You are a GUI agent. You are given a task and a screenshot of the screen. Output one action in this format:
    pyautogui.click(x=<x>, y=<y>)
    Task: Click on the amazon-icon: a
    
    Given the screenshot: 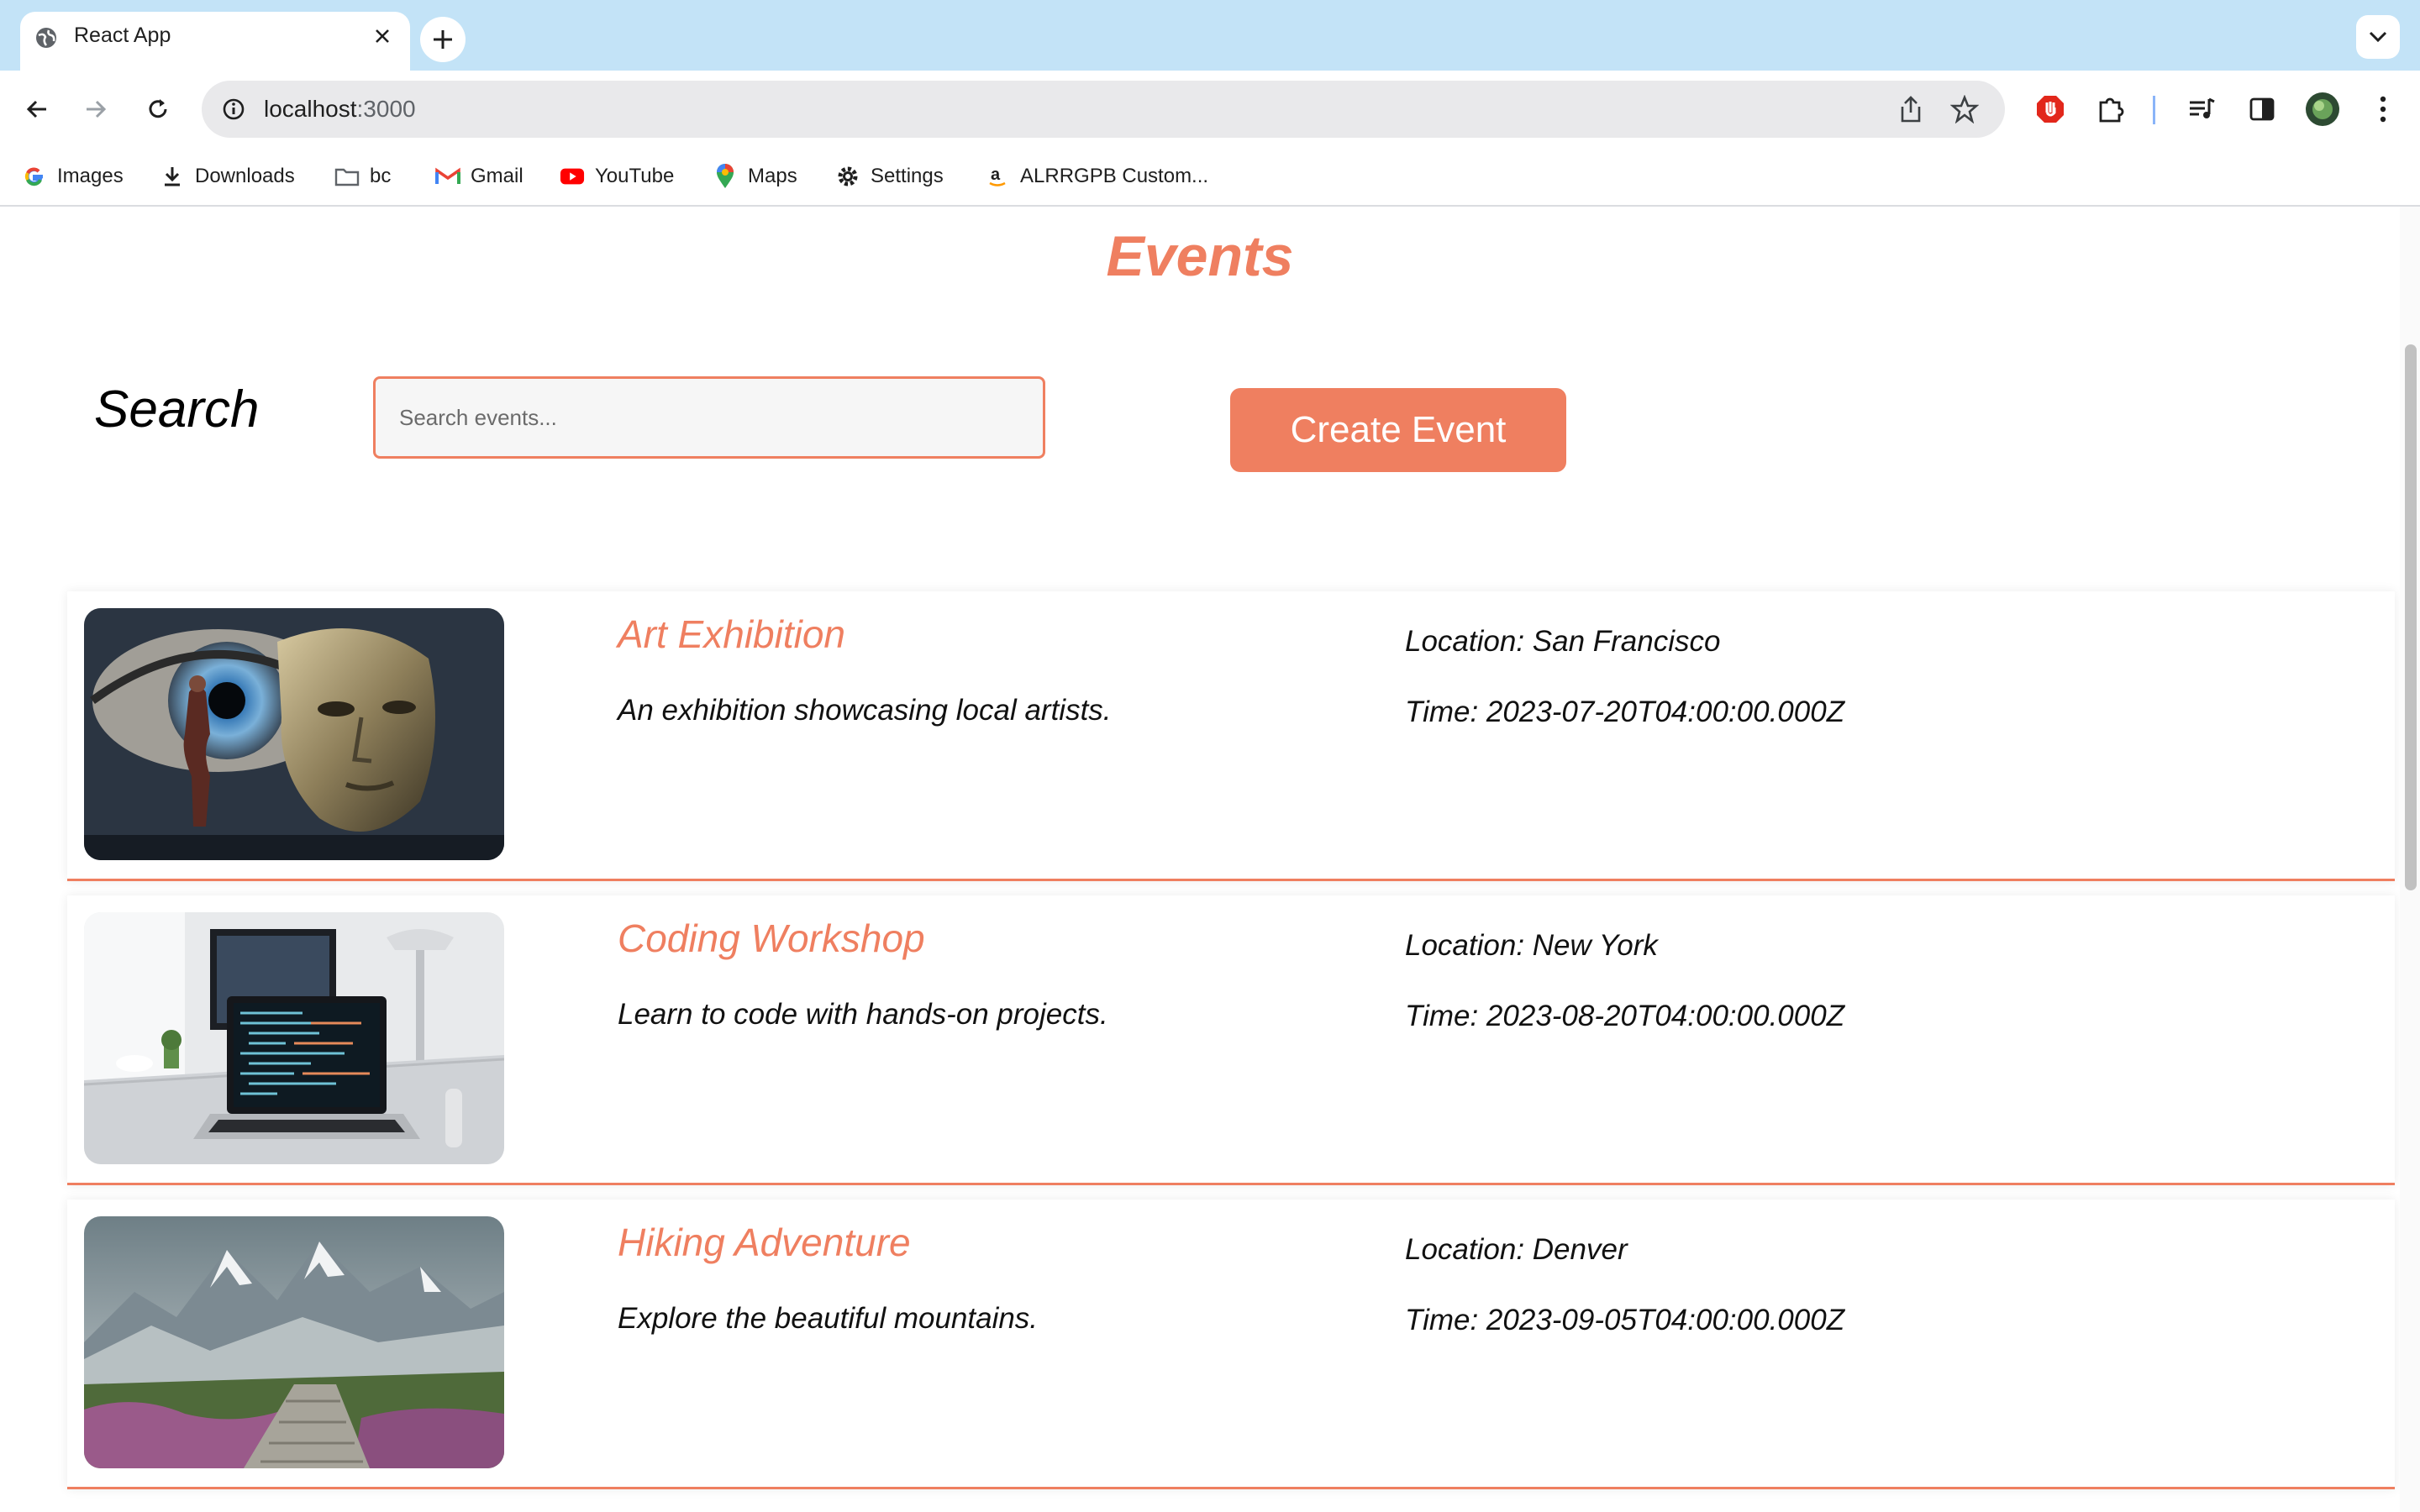 What is the action you would take?
    pyautogui.click(x=997, y=176)
    